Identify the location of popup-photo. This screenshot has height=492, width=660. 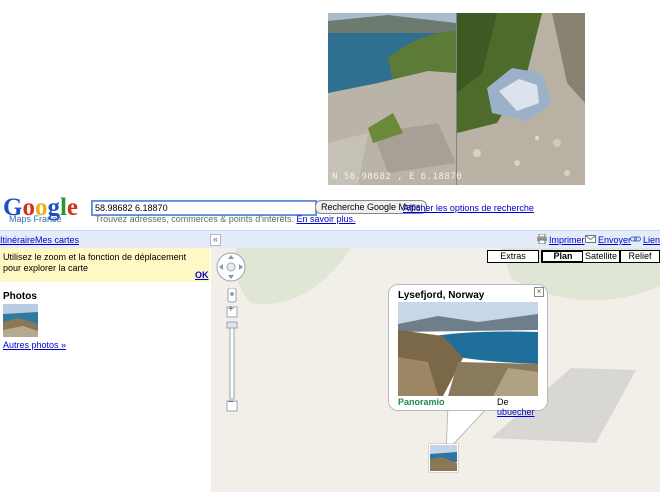
(468, 349).